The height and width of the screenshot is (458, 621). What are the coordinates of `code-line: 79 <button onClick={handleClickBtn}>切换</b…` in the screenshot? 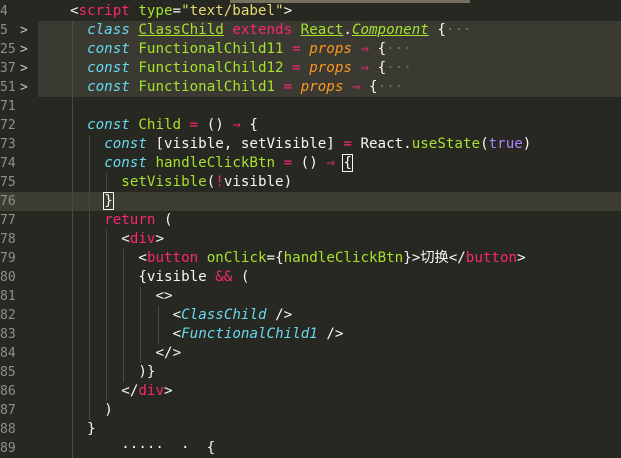 It's located at (310, 258).